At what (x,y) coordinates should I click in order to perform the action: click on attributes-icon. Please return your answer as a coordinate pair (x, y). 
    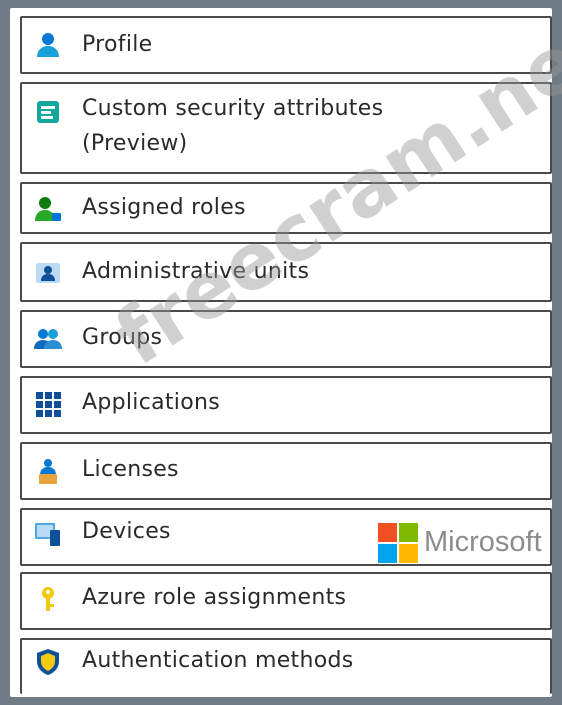
    Looking at the image, I should click on (48, 112).